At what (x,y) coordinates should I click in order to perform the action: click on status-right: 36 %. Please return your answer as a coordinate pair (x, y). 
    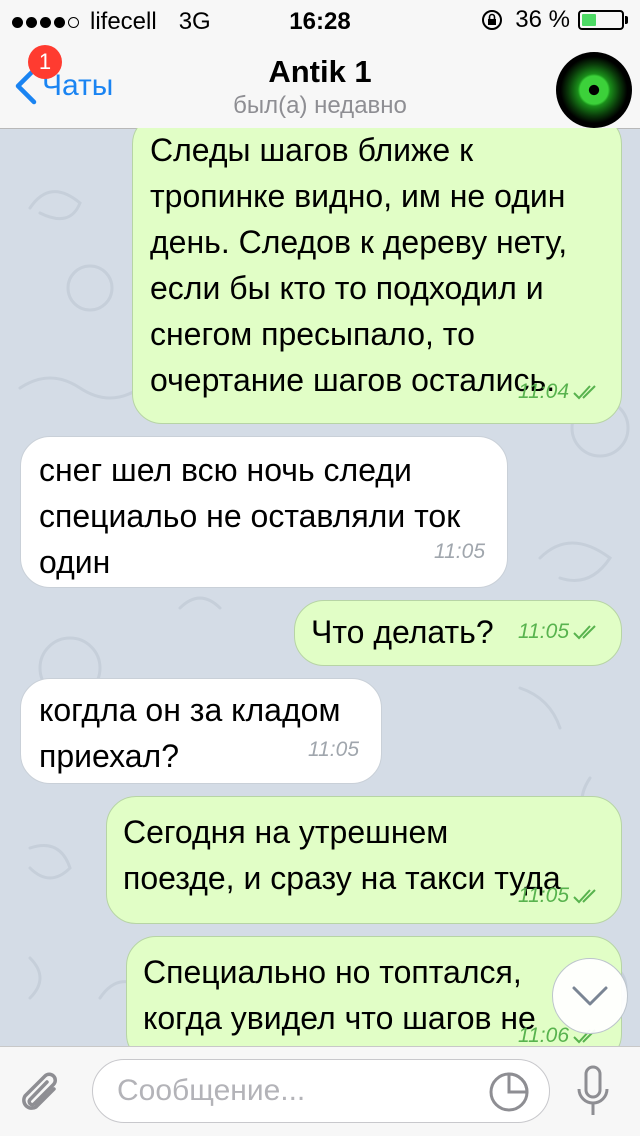
    Looking at the image, I should click on (554, 20).